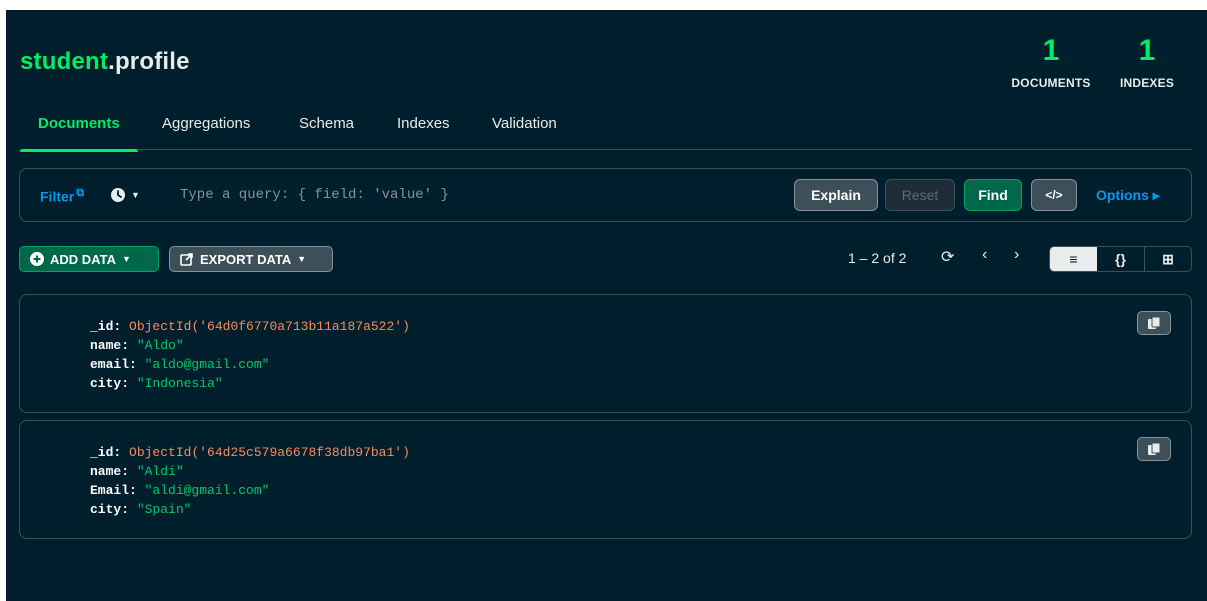 The image size is (1207, 601). What do you see at coordinates (1051, 50) in the screenshot?
I see `documents-count: 1` at bounding box center [1051, 50].